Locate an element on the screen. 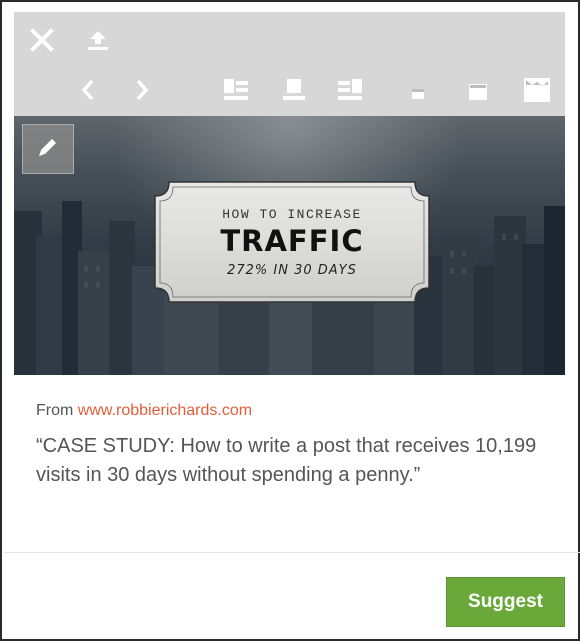 This screenshot has width=580, height=641. graphic-line-2: TRAFFIC is located at coordinates (292, 241).